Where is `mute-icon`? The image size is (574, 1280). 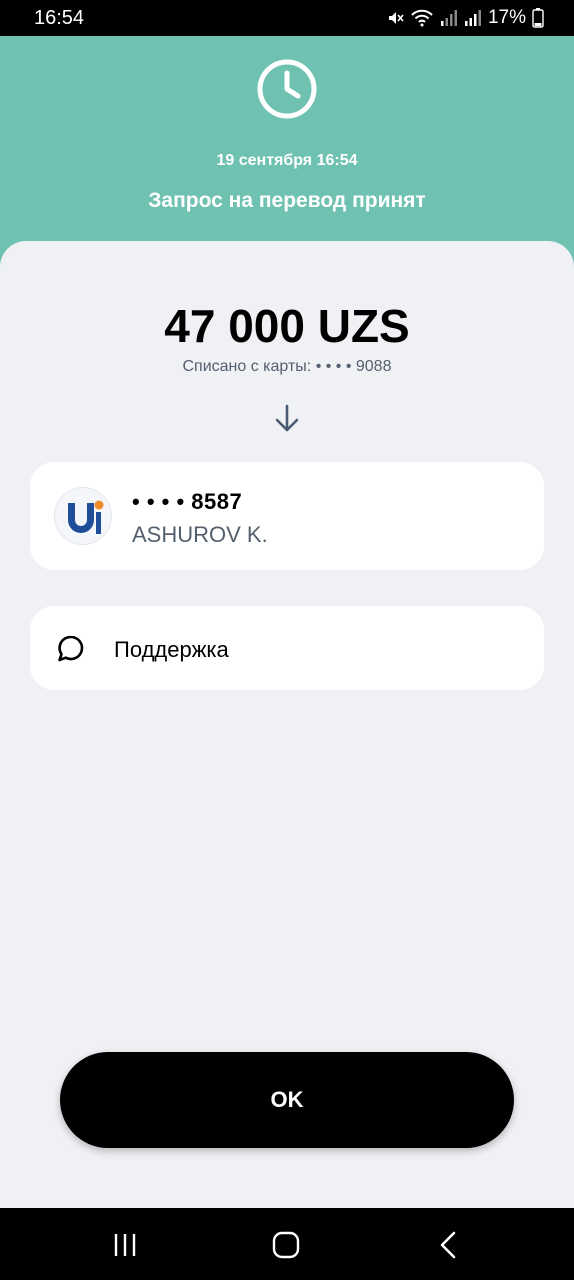 mute-icon is located at coordinates (396, 18).